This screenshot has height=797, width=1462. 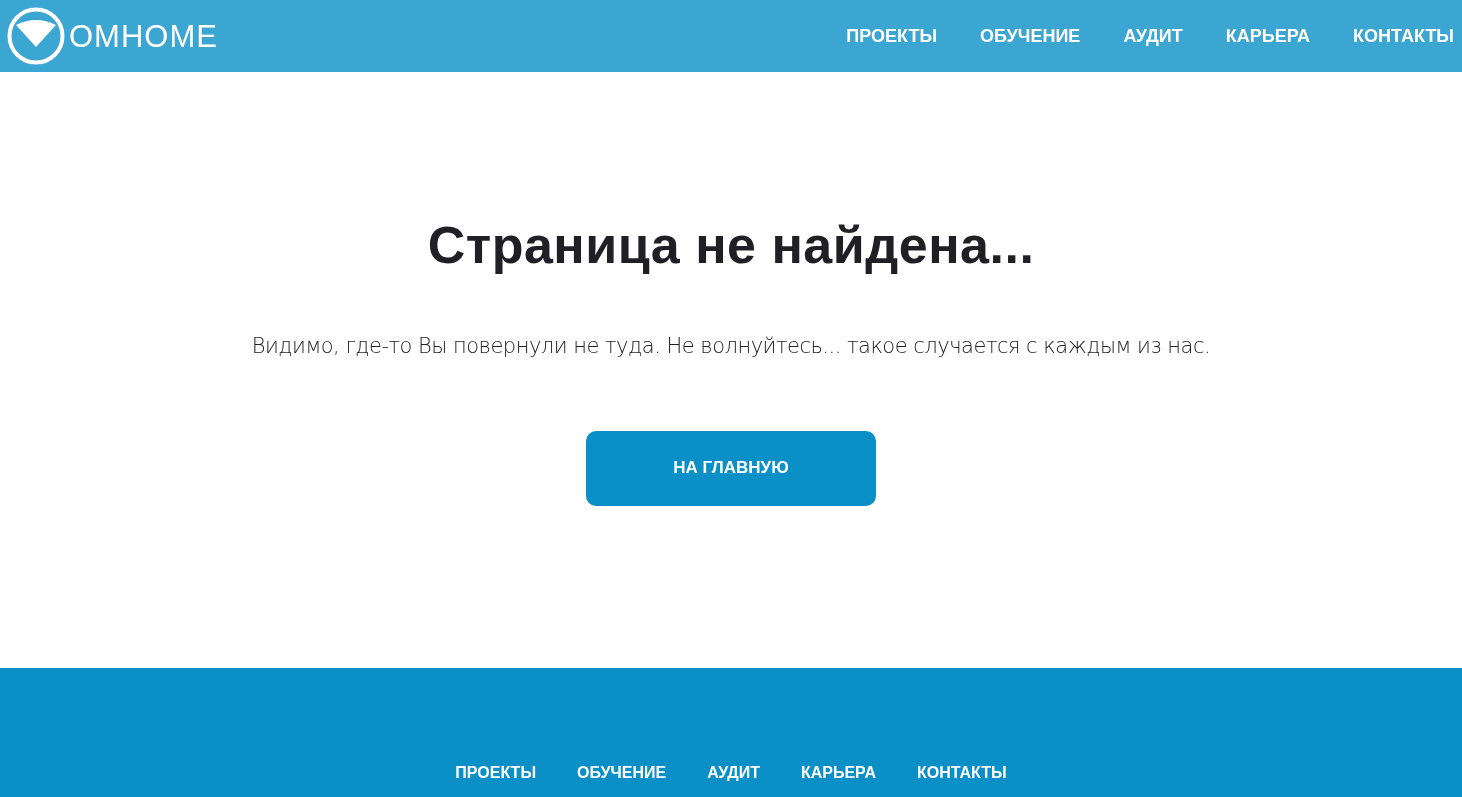 I want to click on logo-text: OMHOME, so click(x=143, y=36).